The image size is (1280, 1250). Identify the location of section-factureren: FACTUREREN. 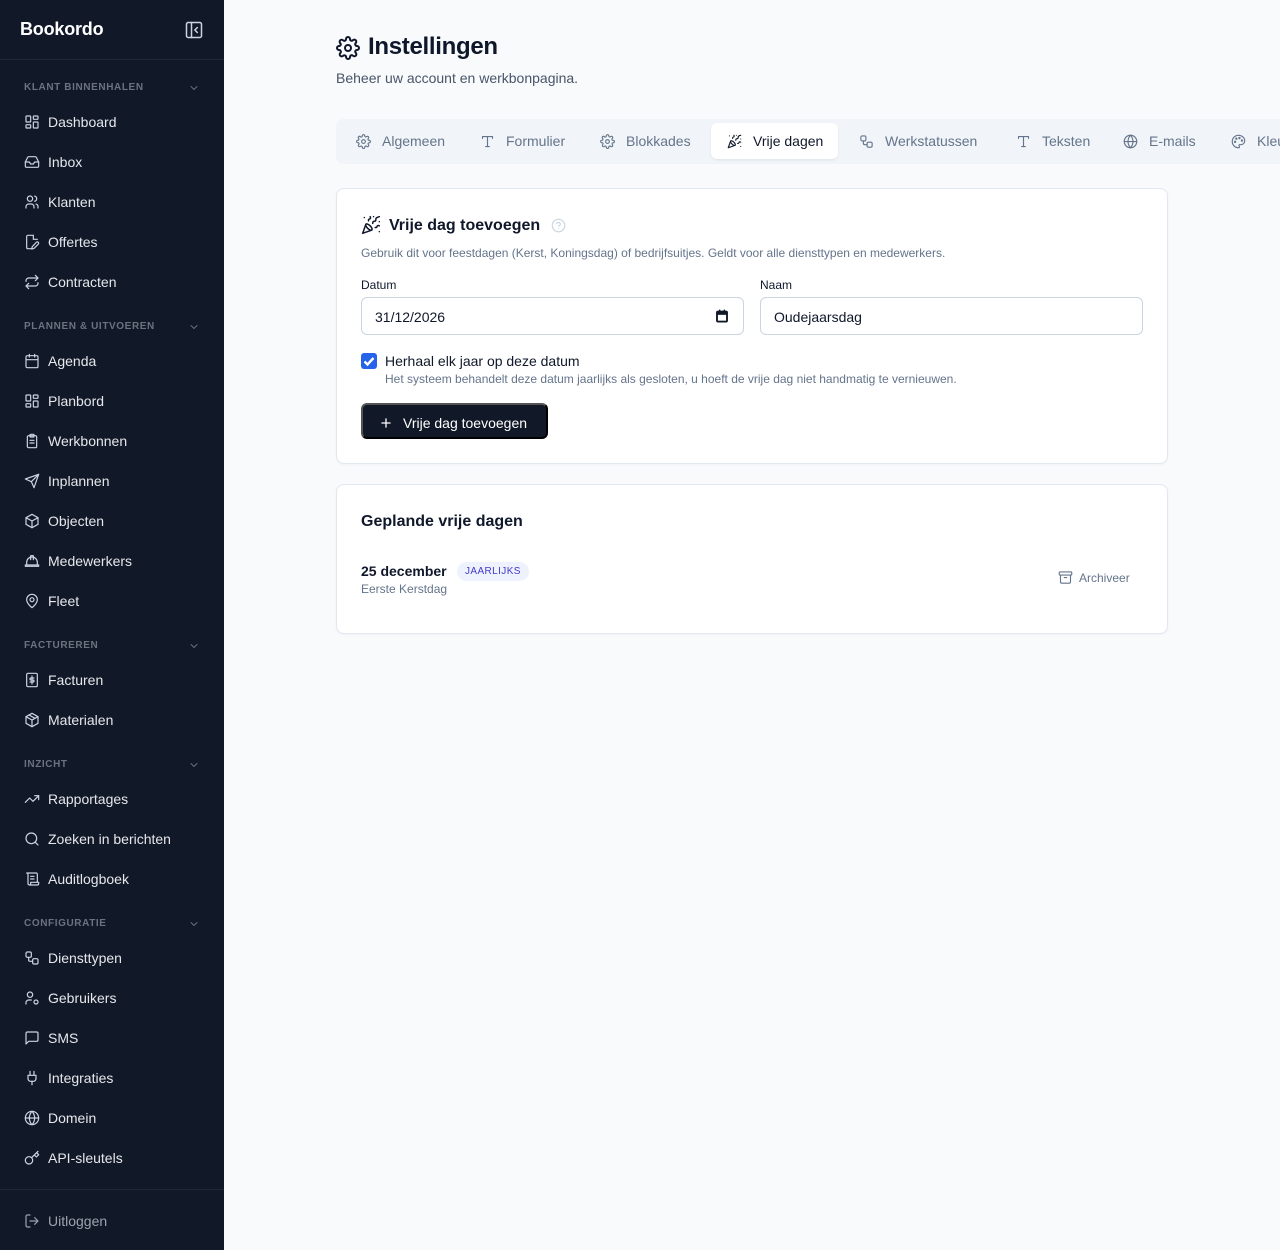
(112, 646).